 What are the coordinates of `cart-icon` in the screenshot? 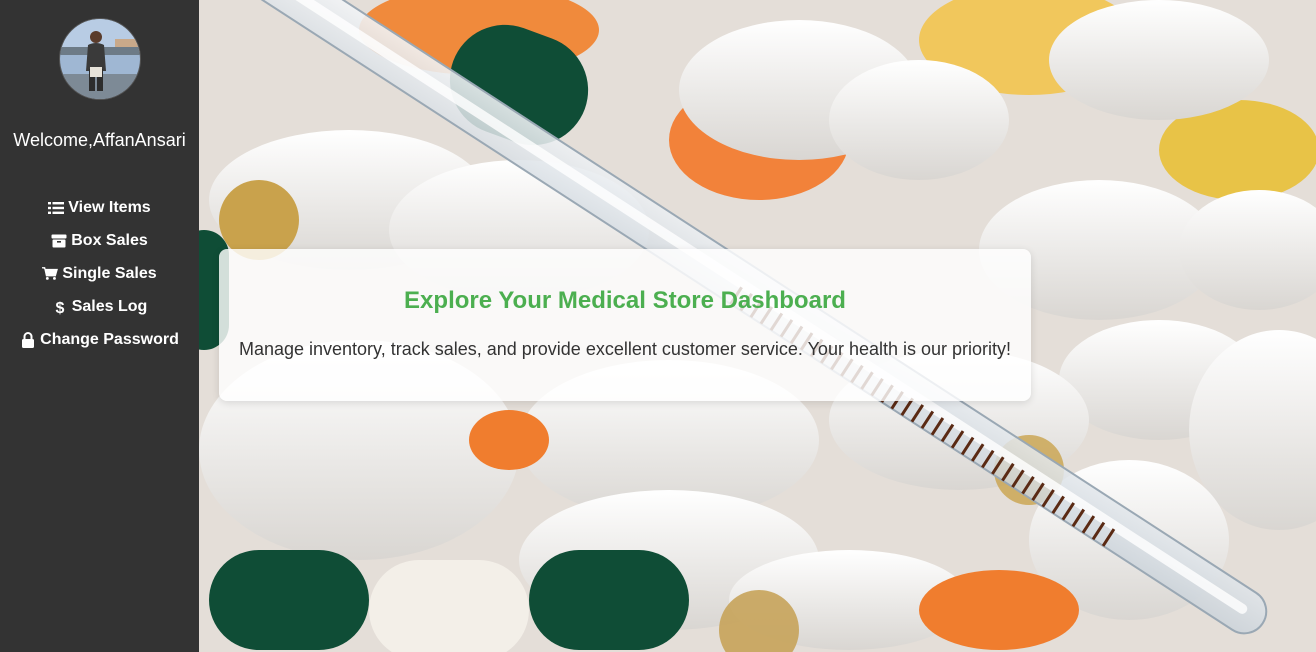 It's located at (50, 274).